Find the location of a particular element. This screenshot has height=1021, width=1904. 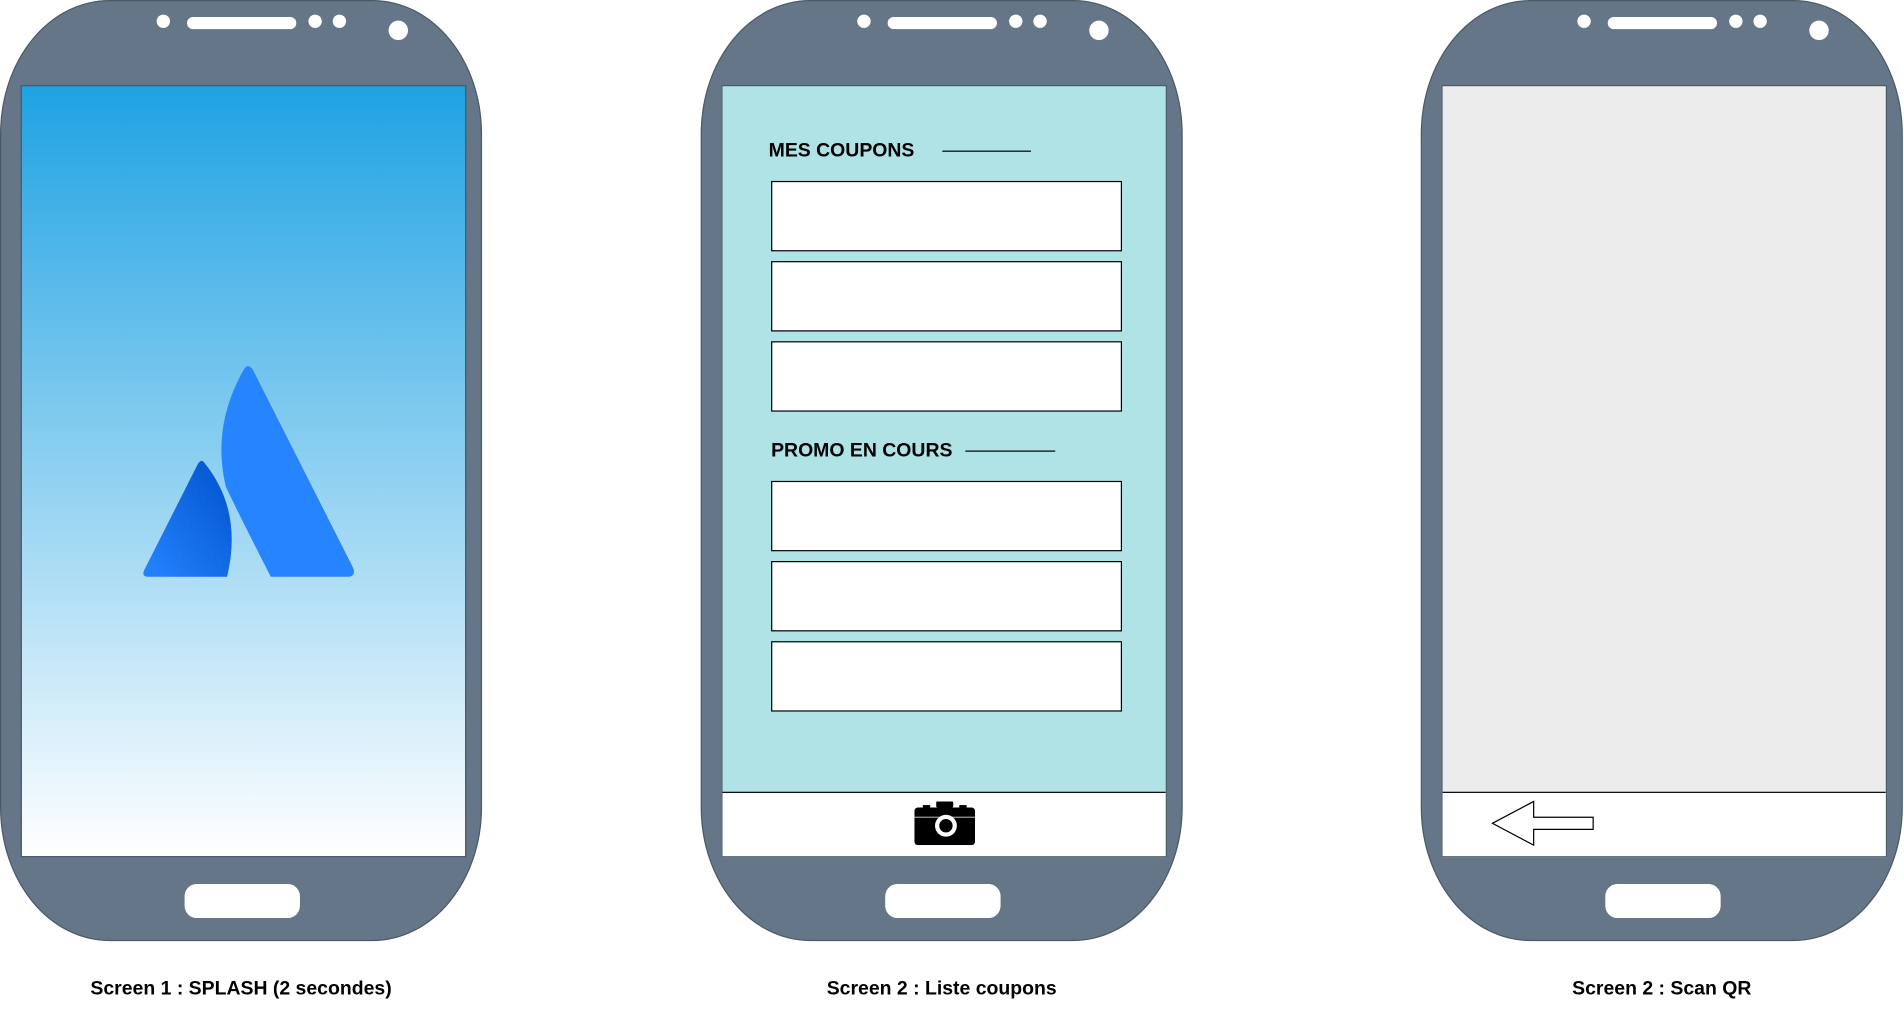

section-title-mes-coupons: MES COUPONS is located at coordinates (841, 151).